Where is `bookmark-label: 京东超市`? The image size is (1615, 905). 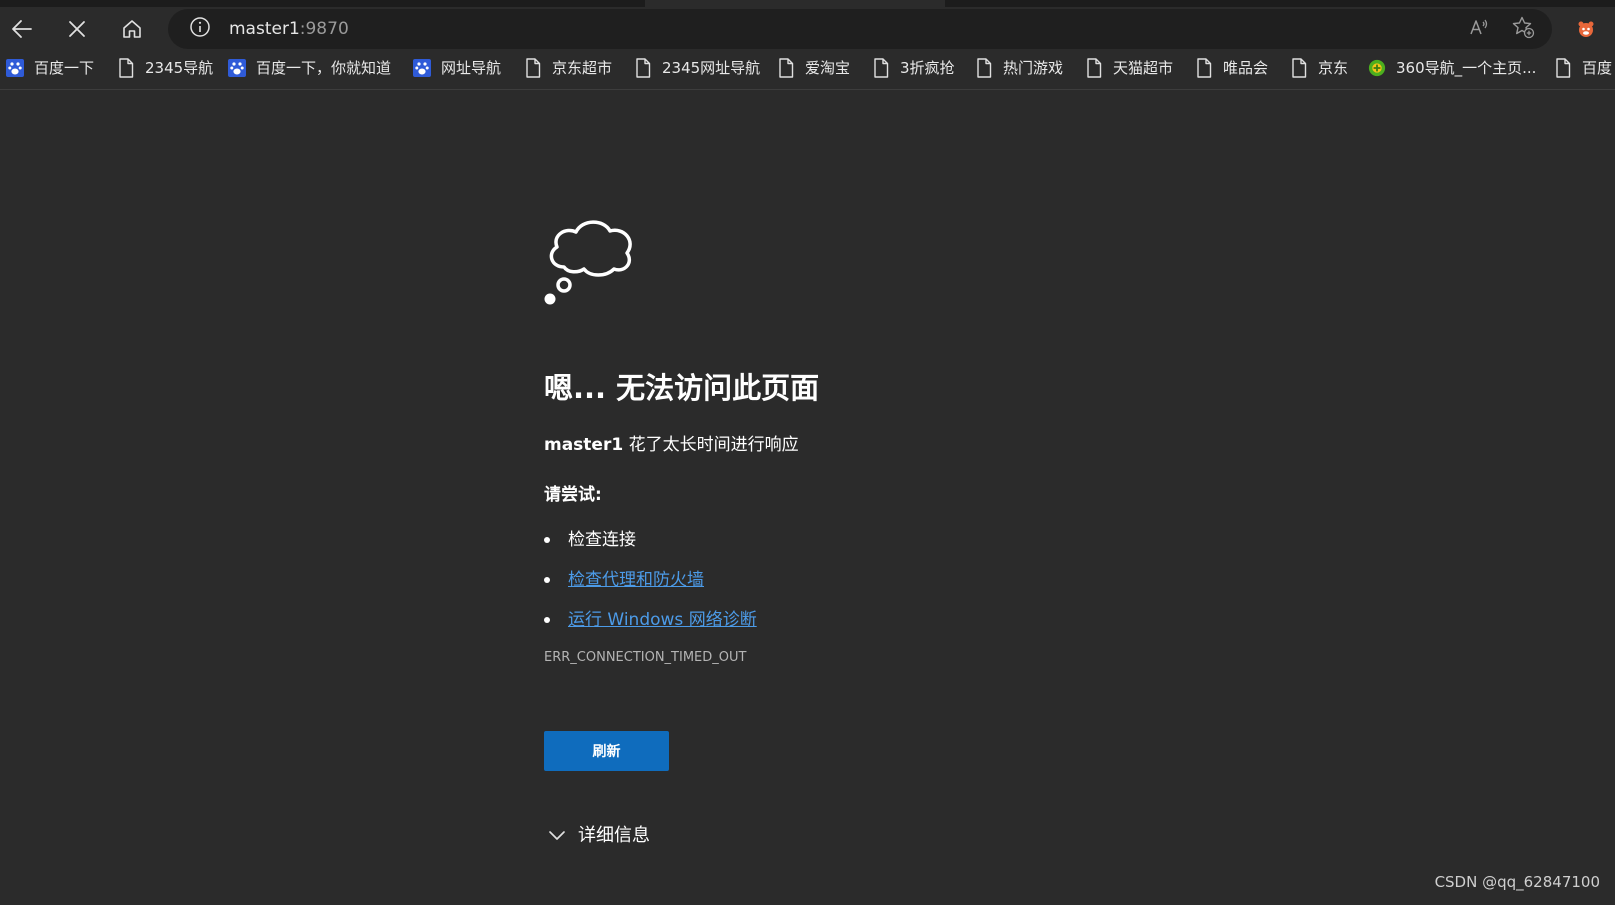 bookmark-label: 京东超市 is located at coordinates (582, 68).